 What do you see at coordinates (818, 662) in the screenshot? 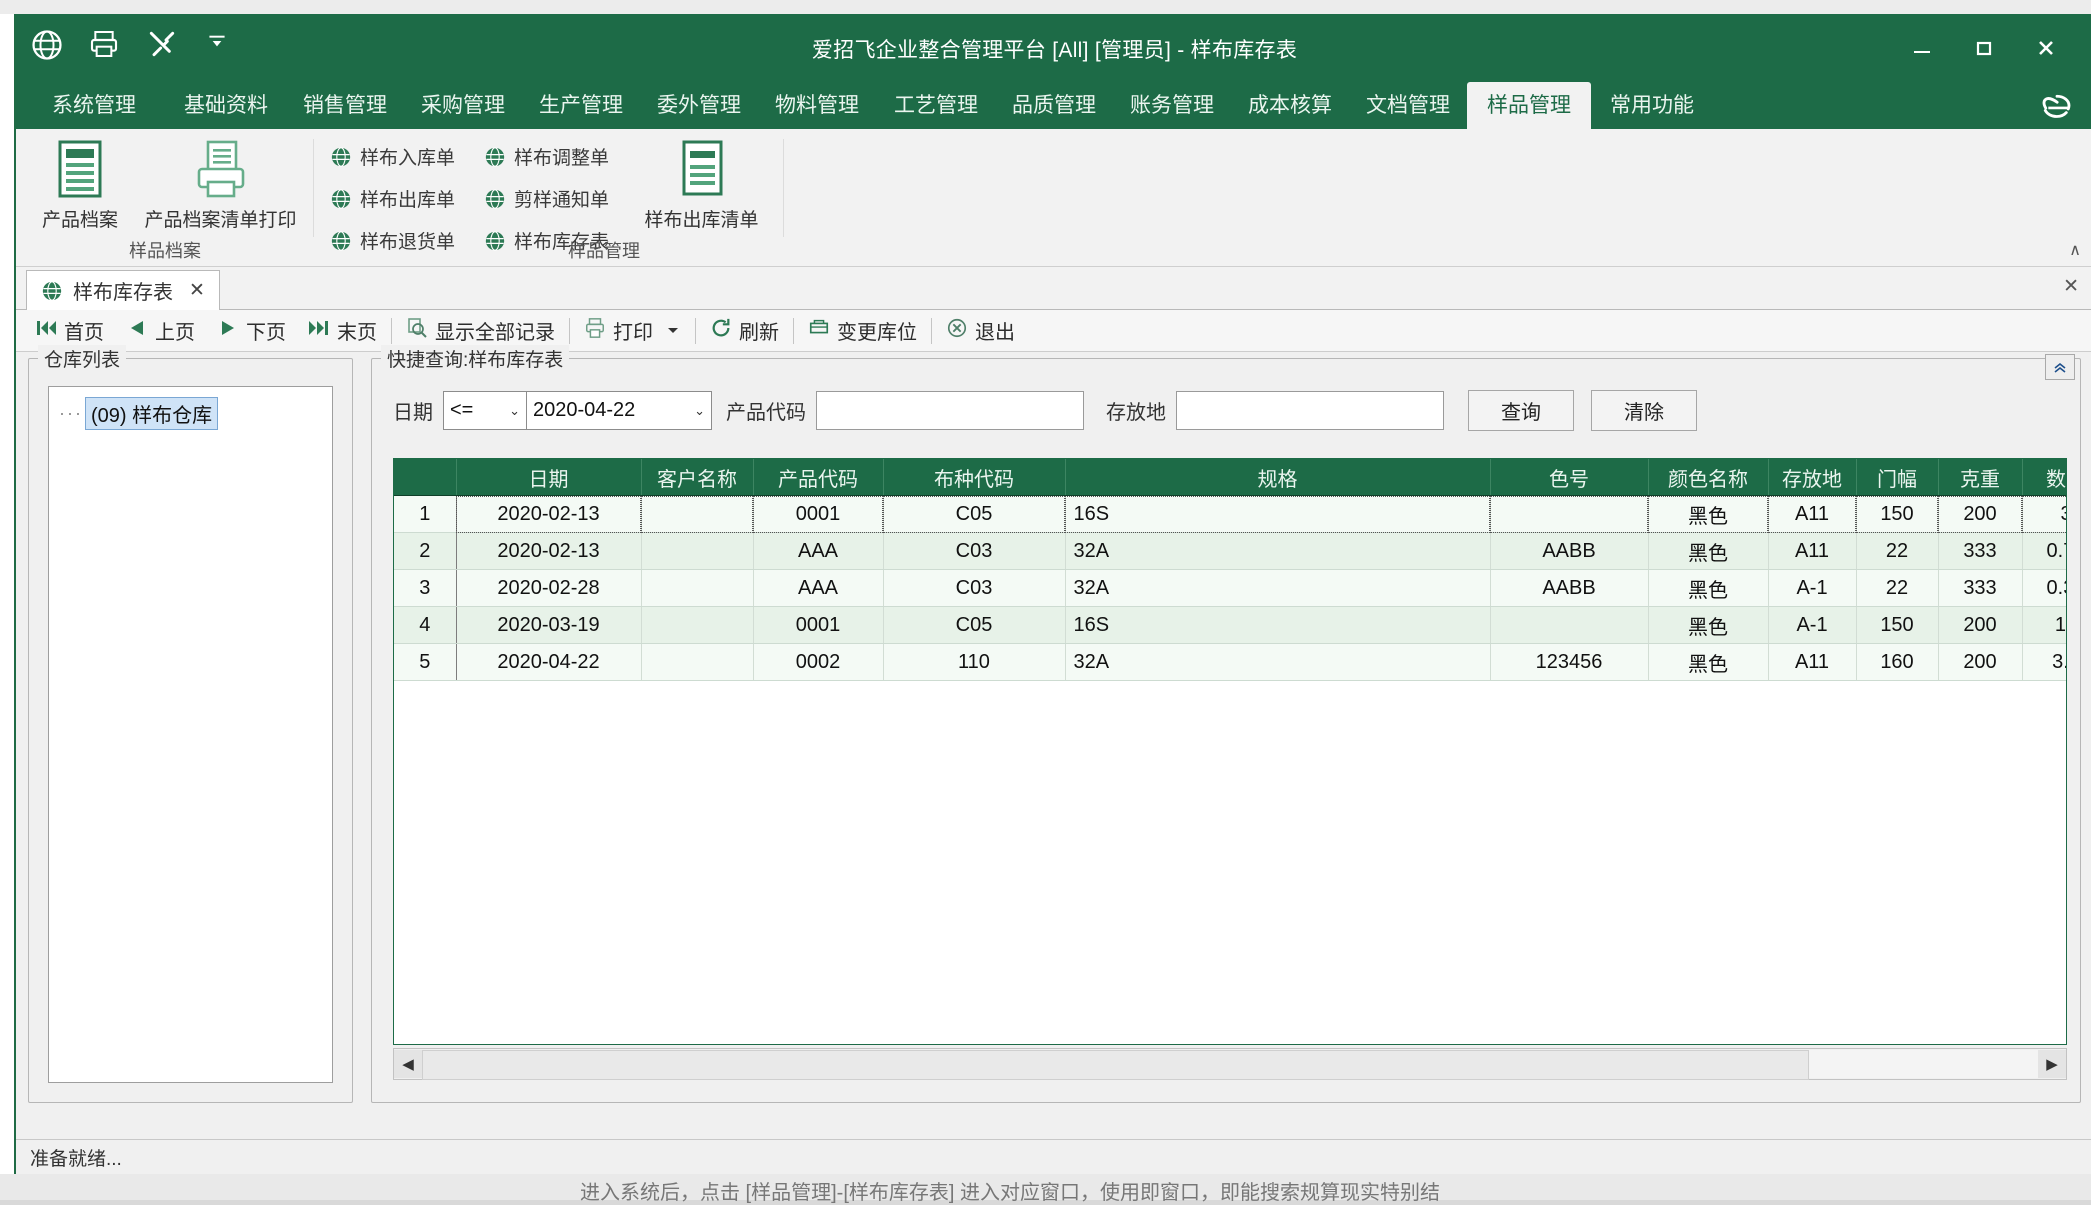
I see `cell-product-code: 0002` at bounding box center [818, 662].